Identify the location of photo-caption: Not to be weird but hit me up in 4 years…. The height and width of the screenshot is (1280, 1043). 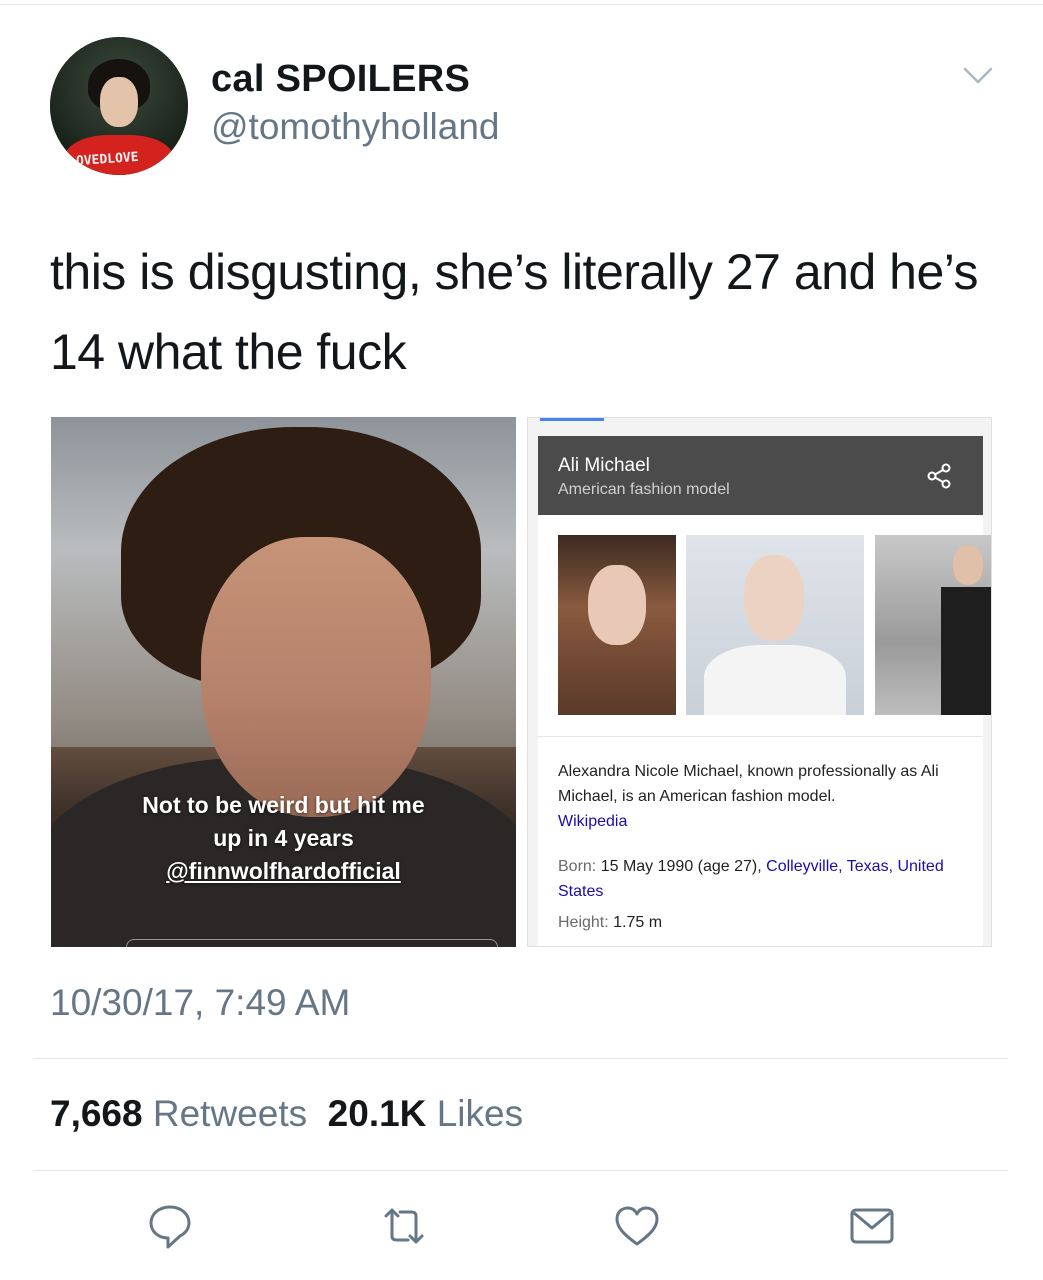
(283, 838).